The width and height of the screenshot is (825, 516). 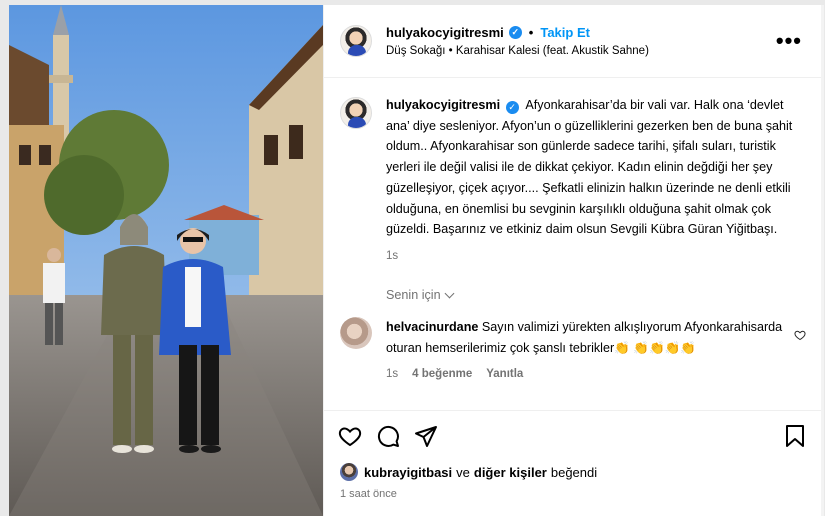 I want to click on action-bar, so click(x=574, y=435).